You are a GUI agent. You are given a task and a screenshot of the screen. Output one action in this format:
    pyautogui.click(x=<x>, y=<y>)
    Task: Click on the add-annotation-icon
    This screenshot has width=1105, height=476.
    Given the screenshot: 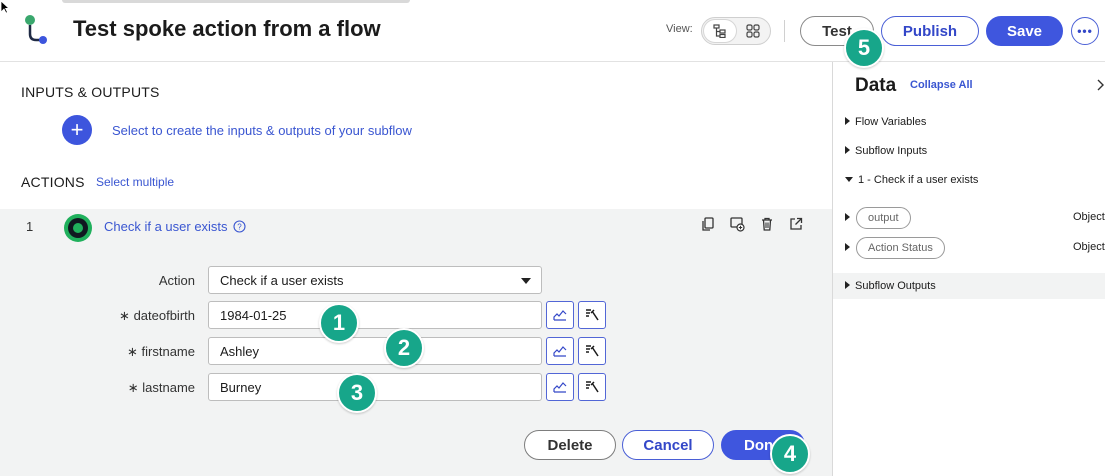 What is the action you would take?
    pyautogui.click(x=737, y=224)
    